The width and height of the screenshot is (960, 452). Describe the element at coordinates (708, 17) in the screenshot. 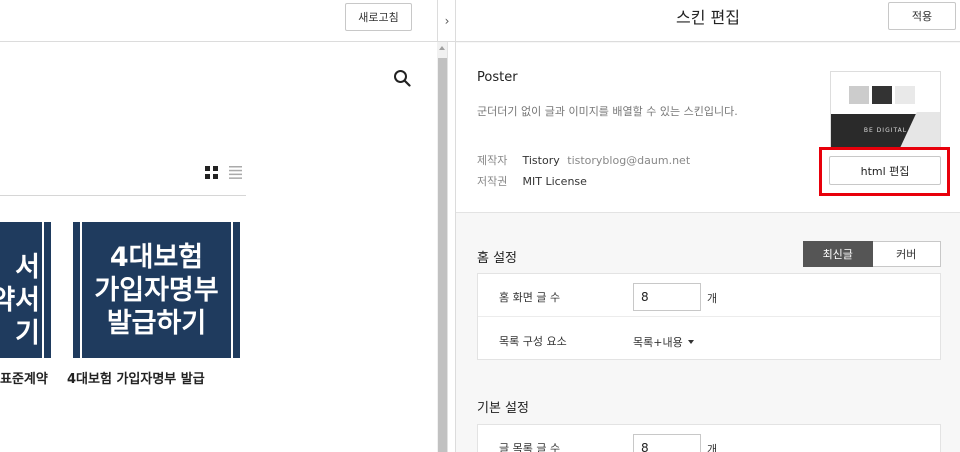

I see `editor-title: 스킨 편집` at that location.